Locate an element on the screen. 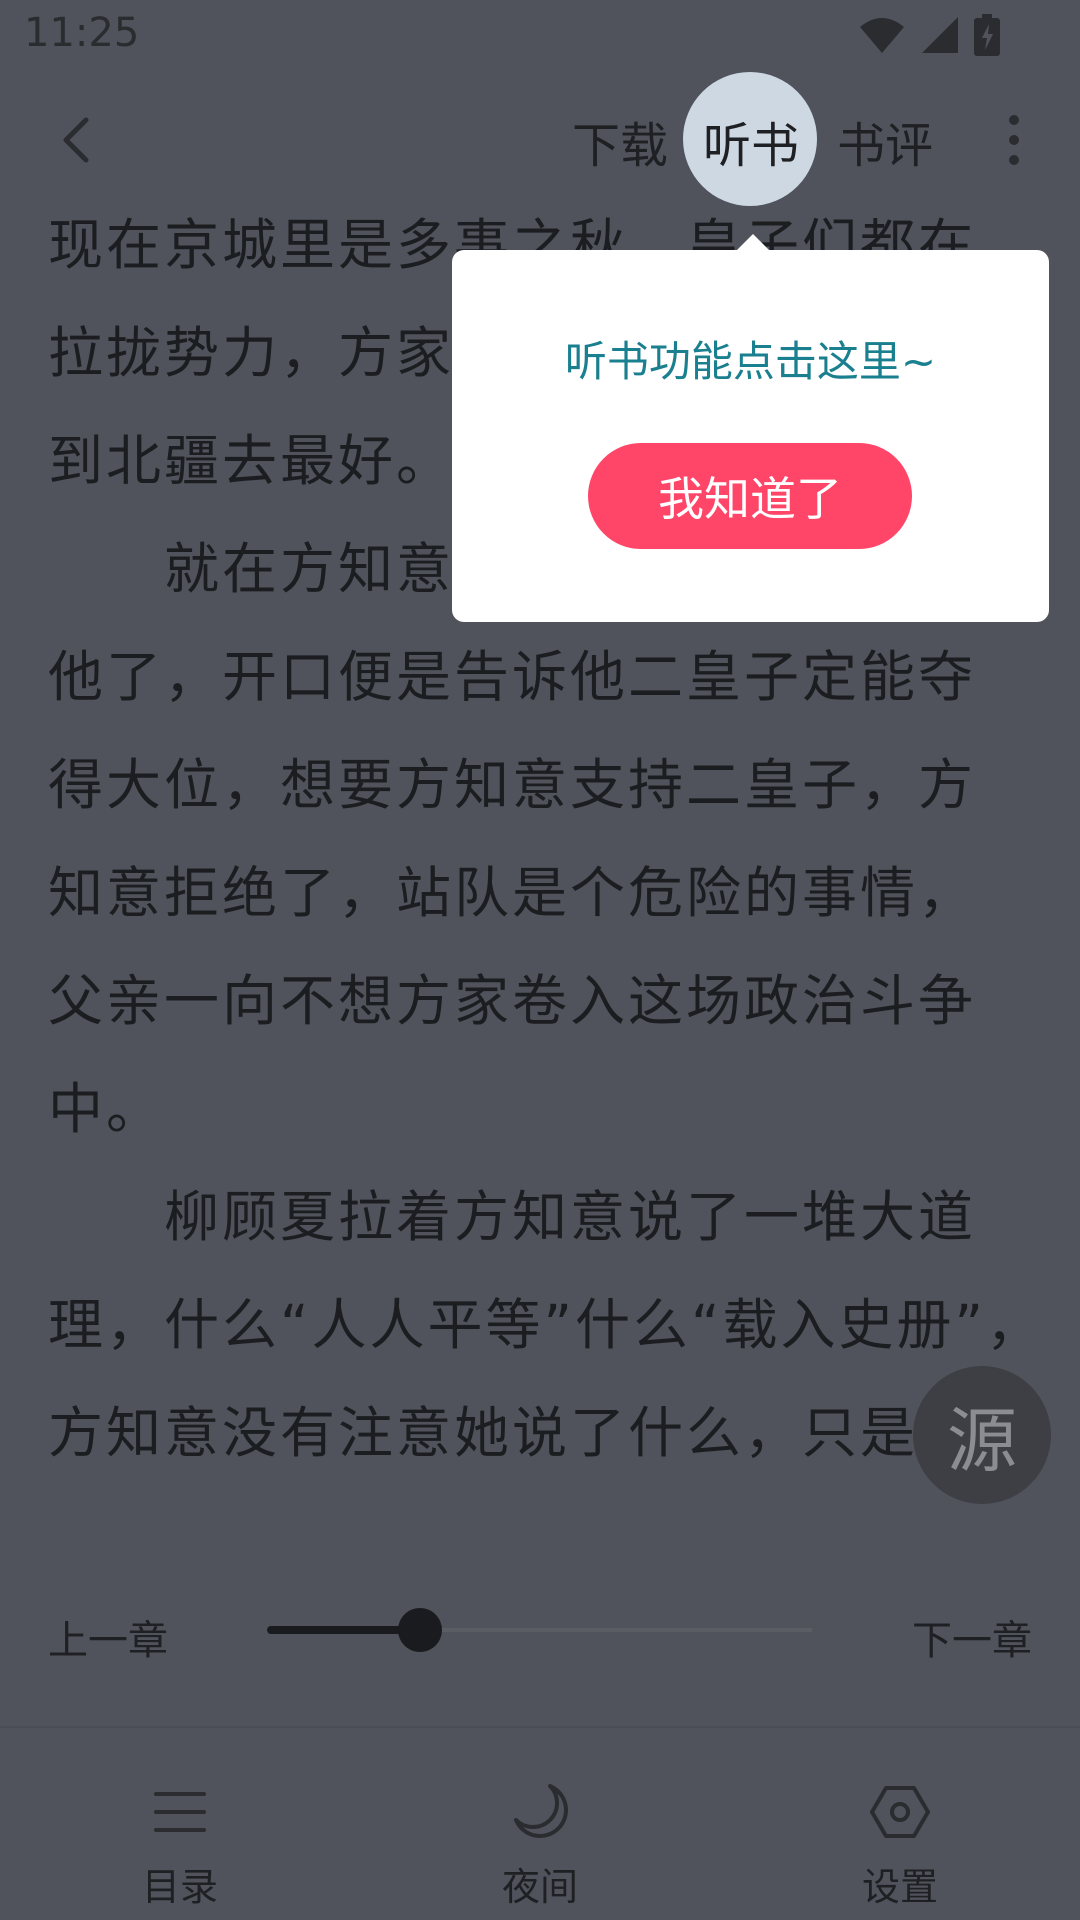 This screenshot has width=1080, height=1920. status-time: 11:25 is located at coordinates (82, 33).